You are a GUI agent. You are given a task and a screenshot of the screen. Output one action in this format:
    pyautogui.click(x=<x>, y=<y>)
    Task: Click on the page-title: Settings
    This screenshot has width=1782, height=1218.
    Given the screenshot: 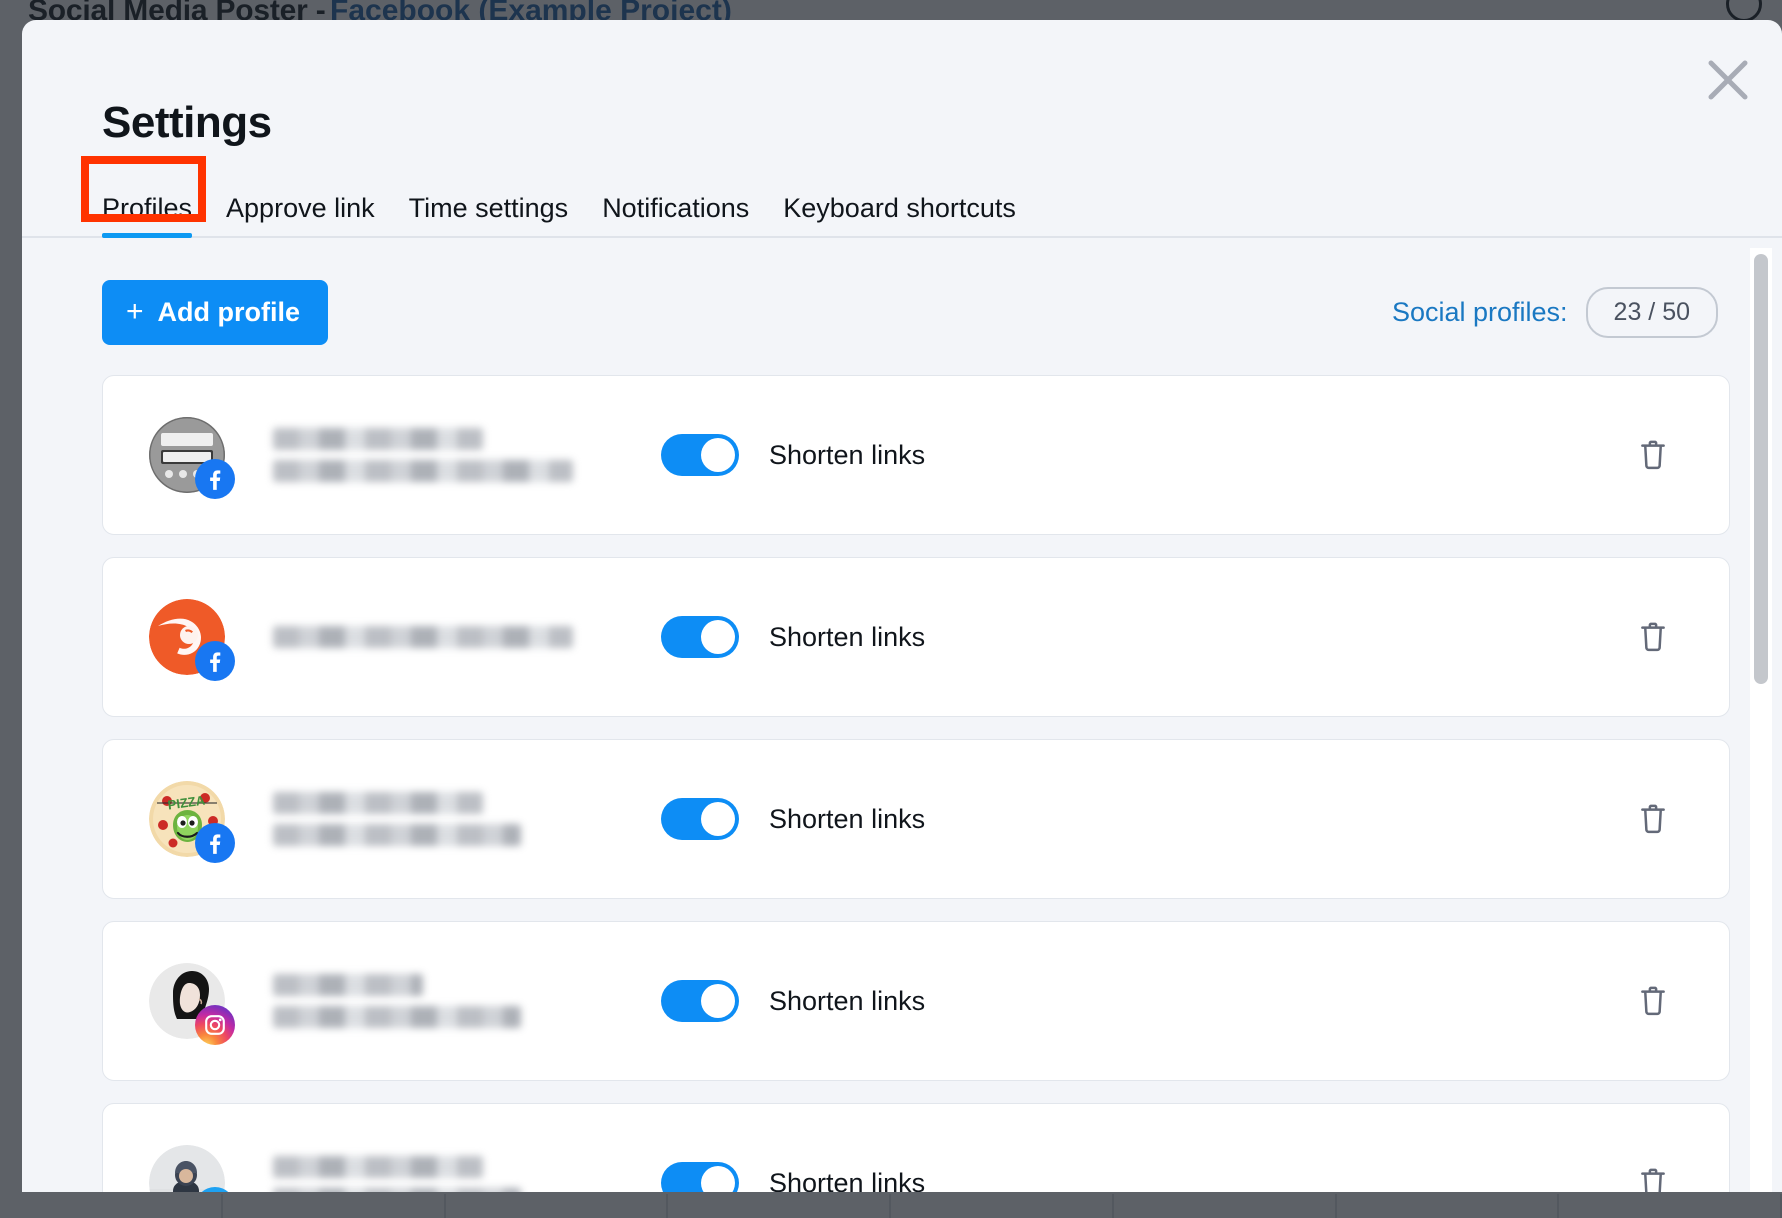 What is the action you would take?
    pyautogui.click(x=187, y=122)
    